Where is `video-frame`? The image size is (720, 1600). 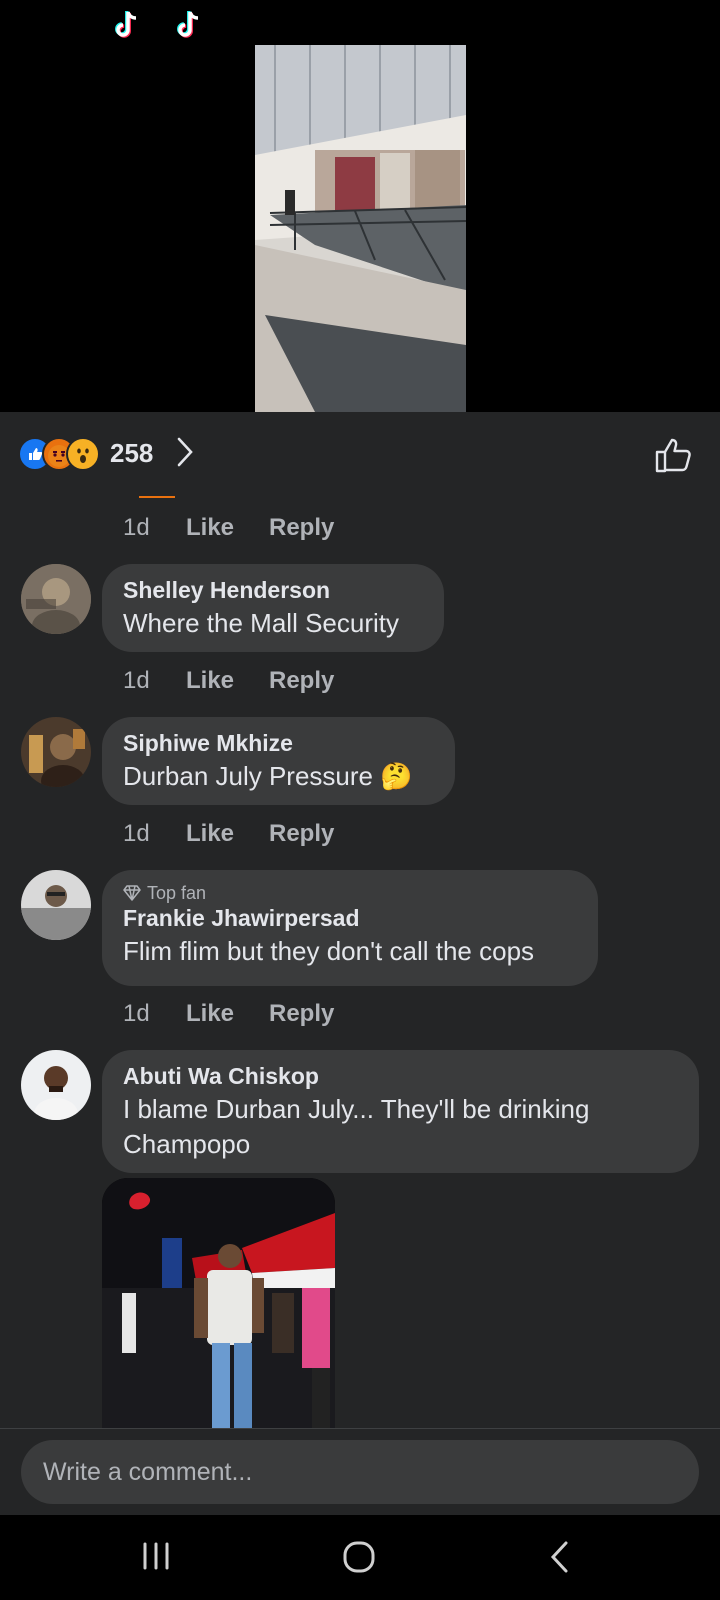 video-frame is located at coordinates (360, 228).